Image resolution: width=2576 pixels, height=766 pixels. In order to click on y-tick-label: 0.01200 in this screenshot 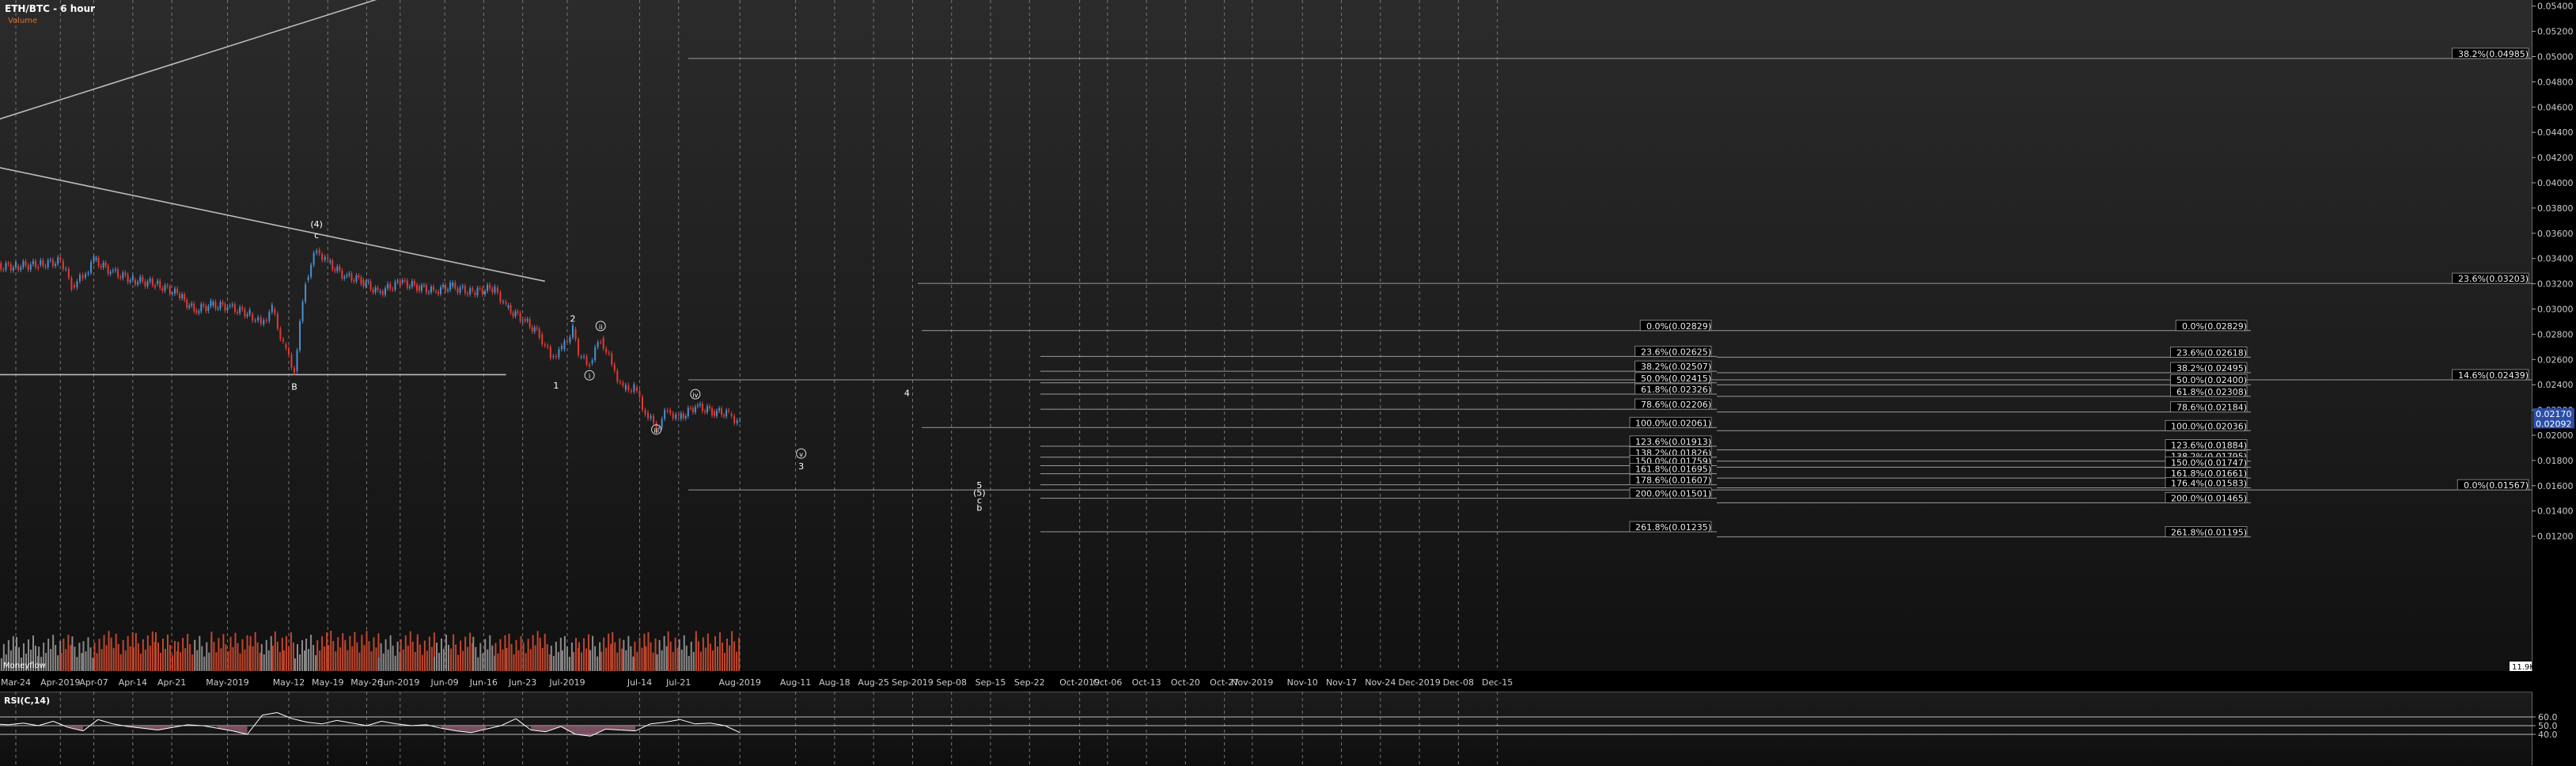, I will do `click(2555, 537)`.